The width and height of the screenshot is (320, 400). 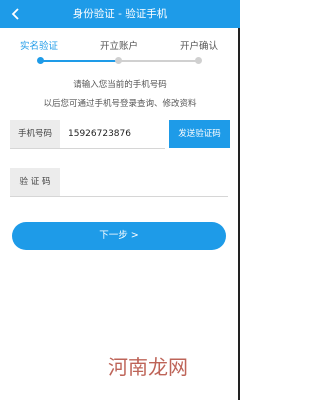 What do you see at coordinates (79, 61) in the screenshot?
I see `progress-track-active` at bounding box center [79, 61].